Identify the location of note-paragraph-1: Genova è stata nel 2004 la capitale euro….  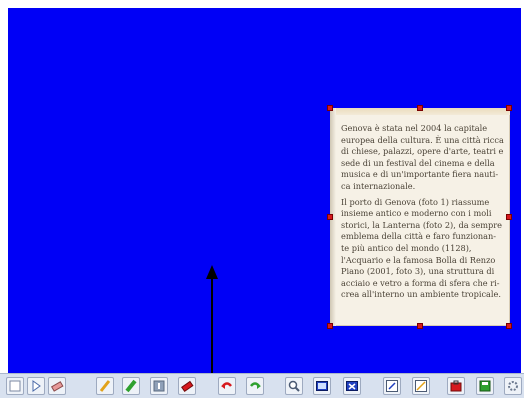
(422, 157).